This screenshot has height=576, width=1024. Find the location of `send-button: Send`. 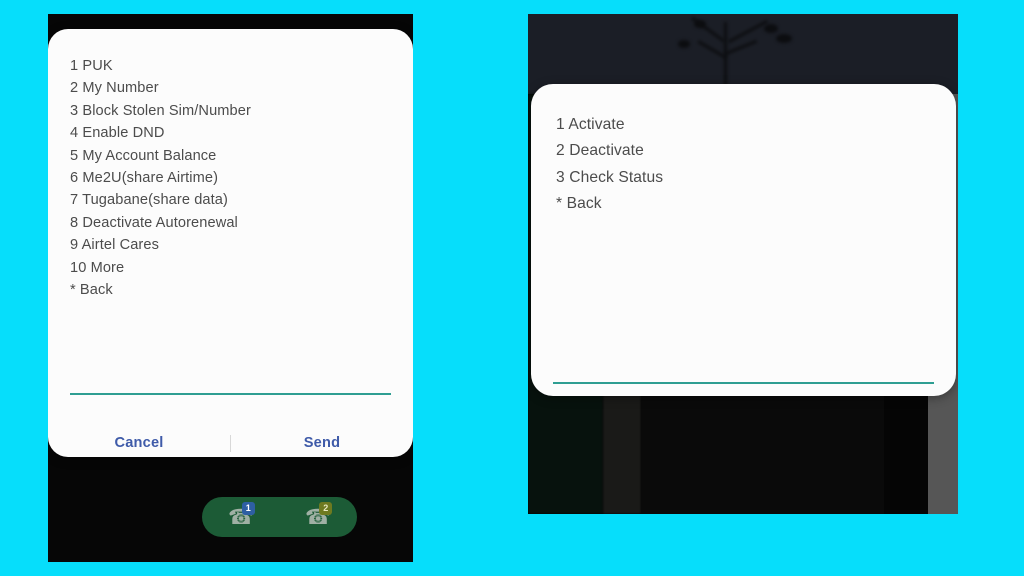

send-button: Send is located at coordinates (322, 443).